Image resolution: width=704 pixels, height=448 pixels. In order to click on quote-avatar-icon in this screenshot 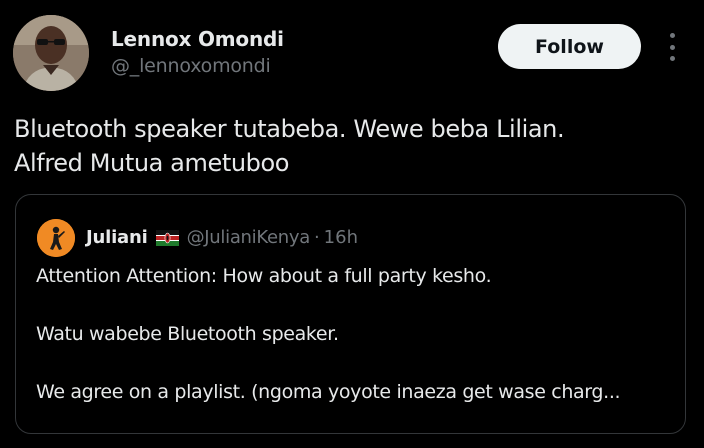, I will do `click(56, 238)`.